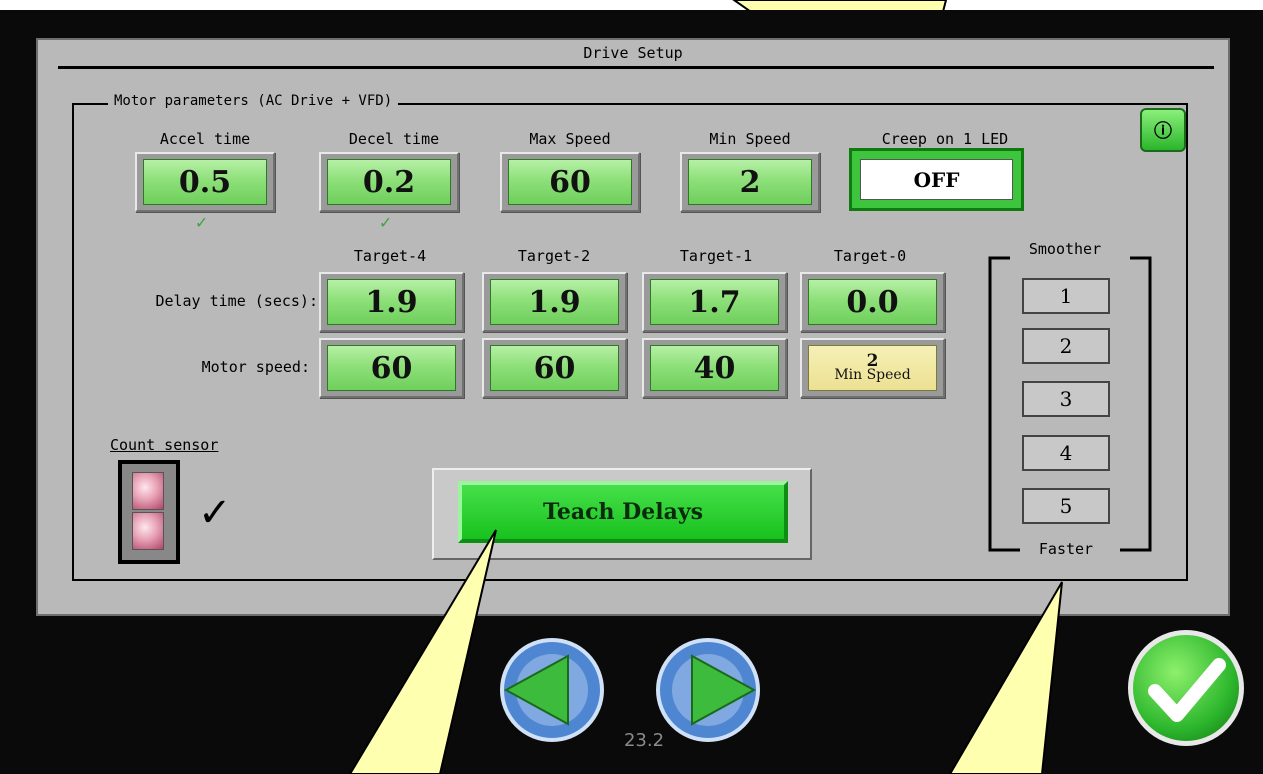  I want to click on callout-bottom-right, so click(1005, 677).